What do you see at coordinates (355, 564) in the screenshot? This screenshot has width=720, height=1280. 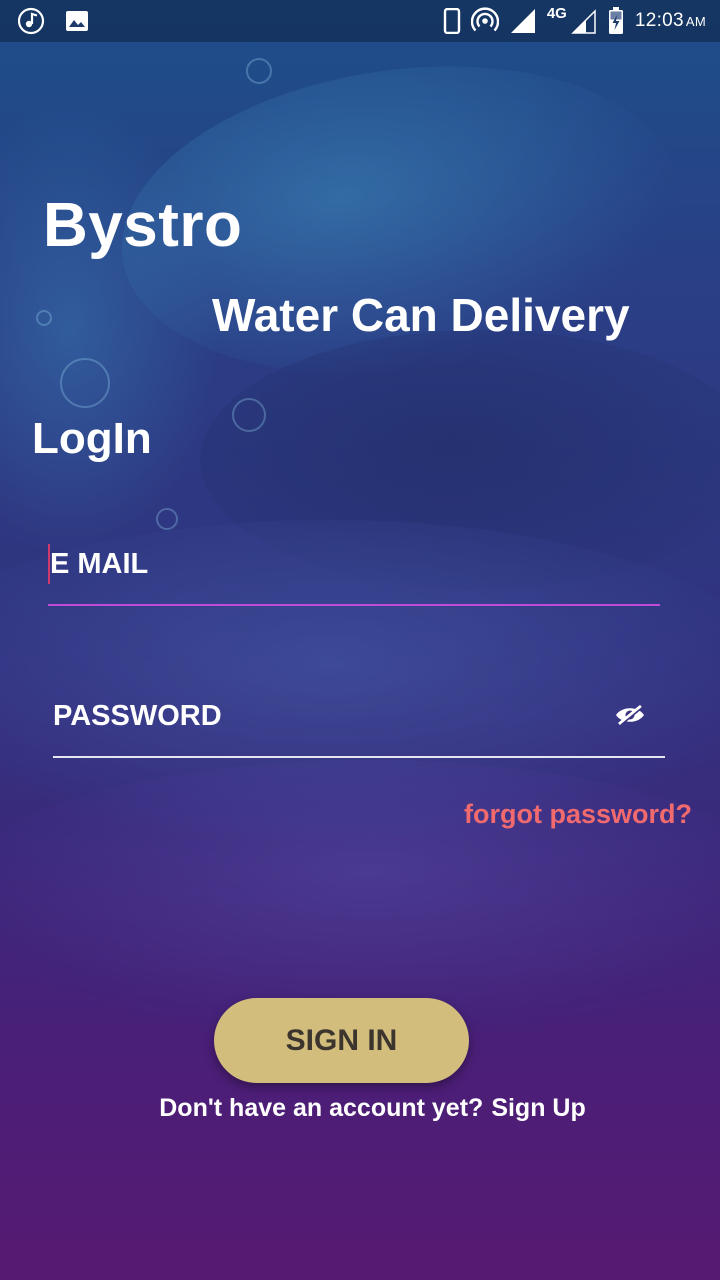 I see `email-field` at bounding box center [355, 564].